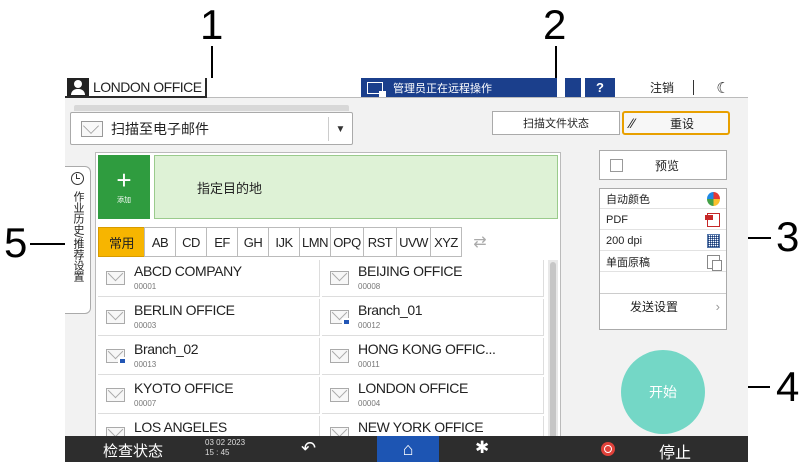 This screenshot has width=807, height=469. Describe the element at coordinates (379, 242) in the screenshot. I see `tab-rst: RST` at that location.